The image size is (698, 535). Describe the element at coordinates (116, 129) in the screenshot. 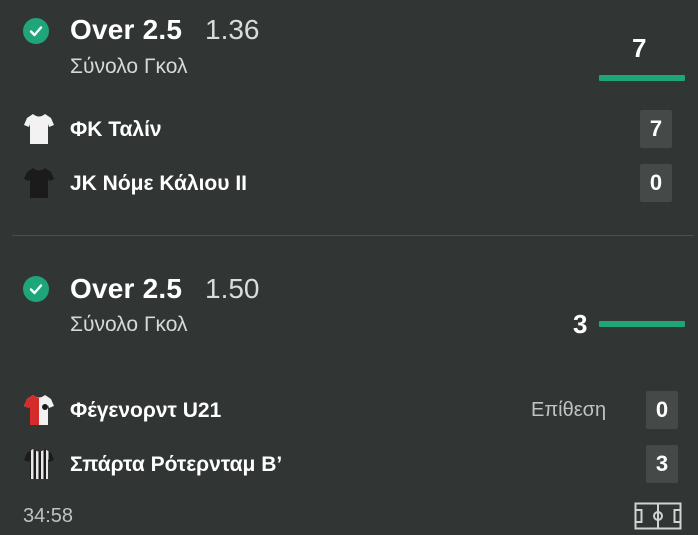

I see `team-name: ΦΚ Ταλίν` at that location.